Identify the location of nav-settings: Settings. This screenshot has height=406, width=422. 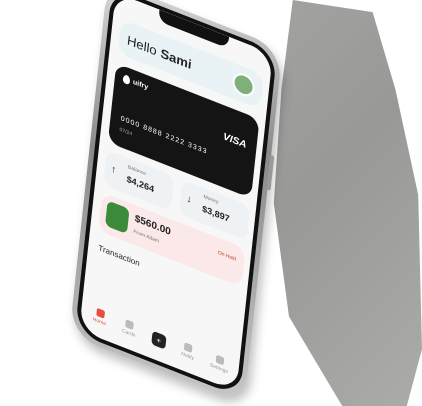
(220, 364).